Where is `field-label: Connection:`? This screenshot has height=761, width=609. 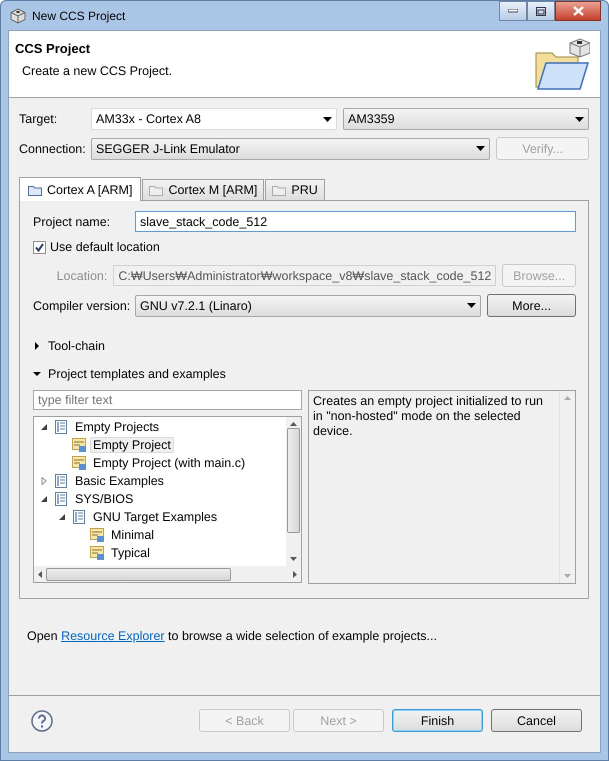
field-label: Connection: is located at coordinates (52, 149).